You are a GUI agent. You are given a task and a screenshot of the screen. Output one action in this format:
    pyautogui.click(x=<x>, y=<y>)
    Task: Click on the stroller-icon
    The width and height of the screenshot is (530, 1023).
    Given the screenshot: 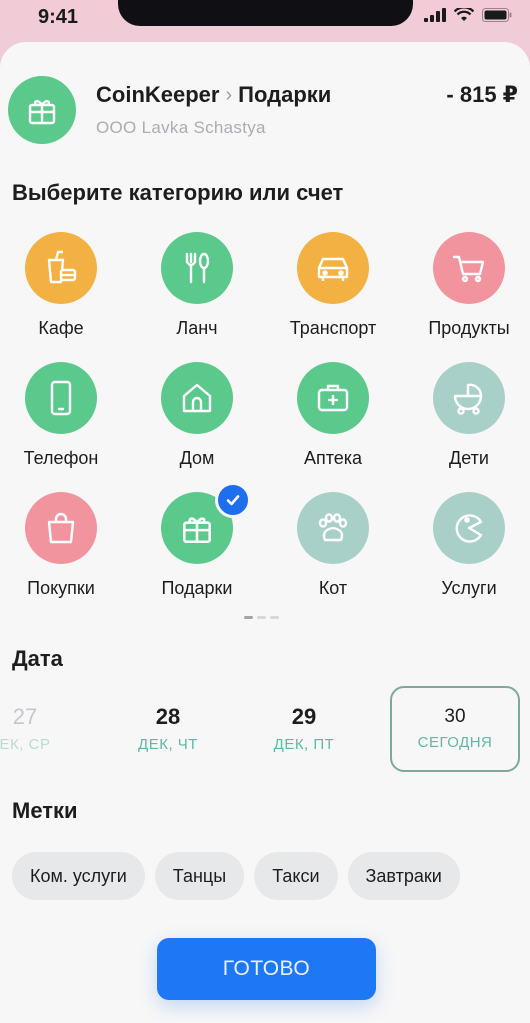 What is the action you would take?
    pyautogui.click(x=469, y=398)
    